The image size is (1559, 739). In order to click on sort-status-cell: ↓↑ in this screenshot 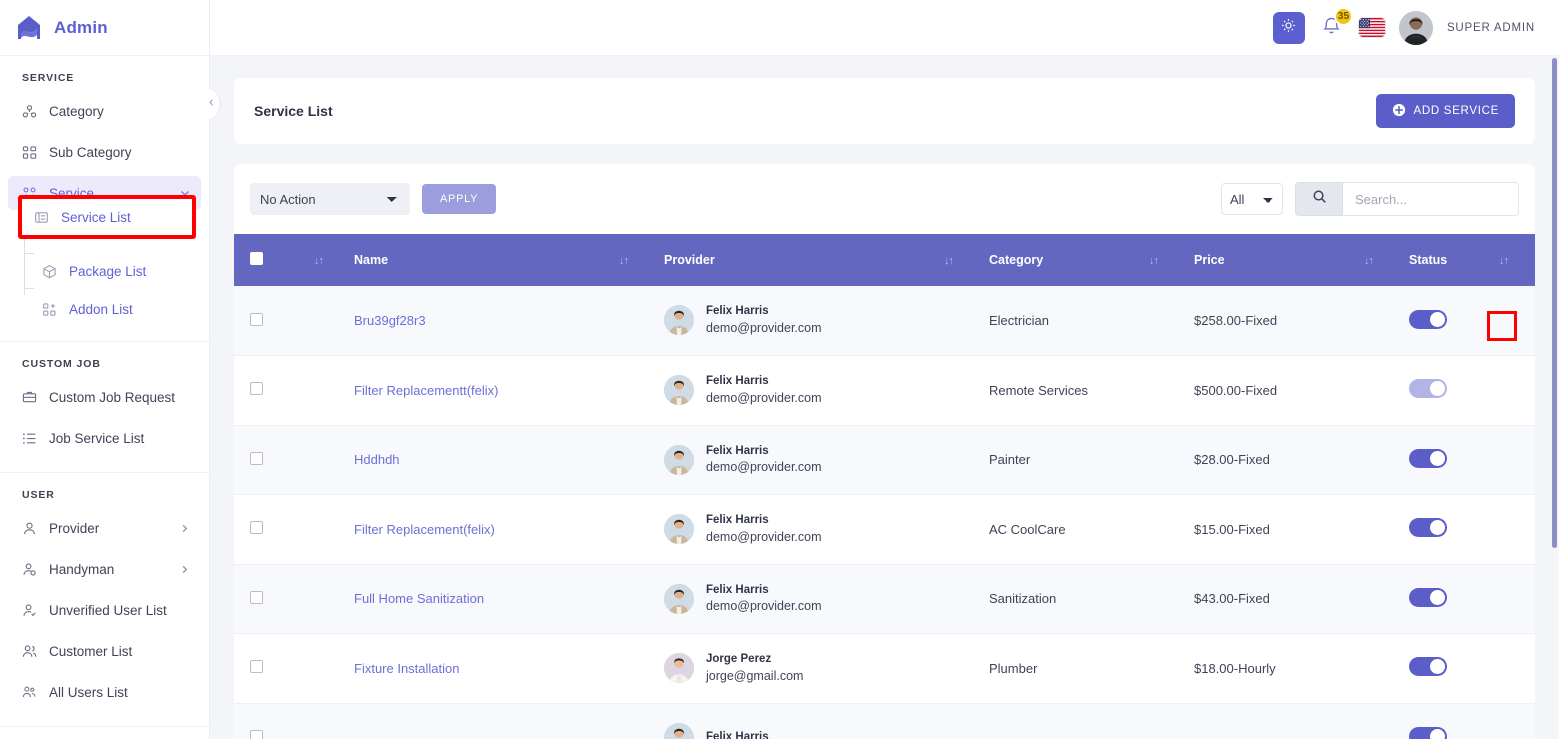, I will do `click(1386, 260)`.